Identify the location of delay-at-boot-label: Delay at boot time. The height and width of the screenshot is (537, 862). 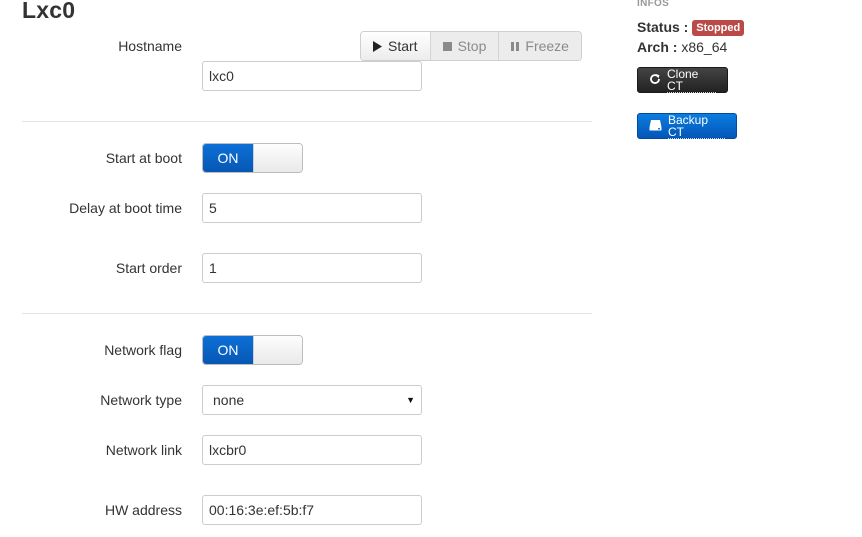
(125, 208).